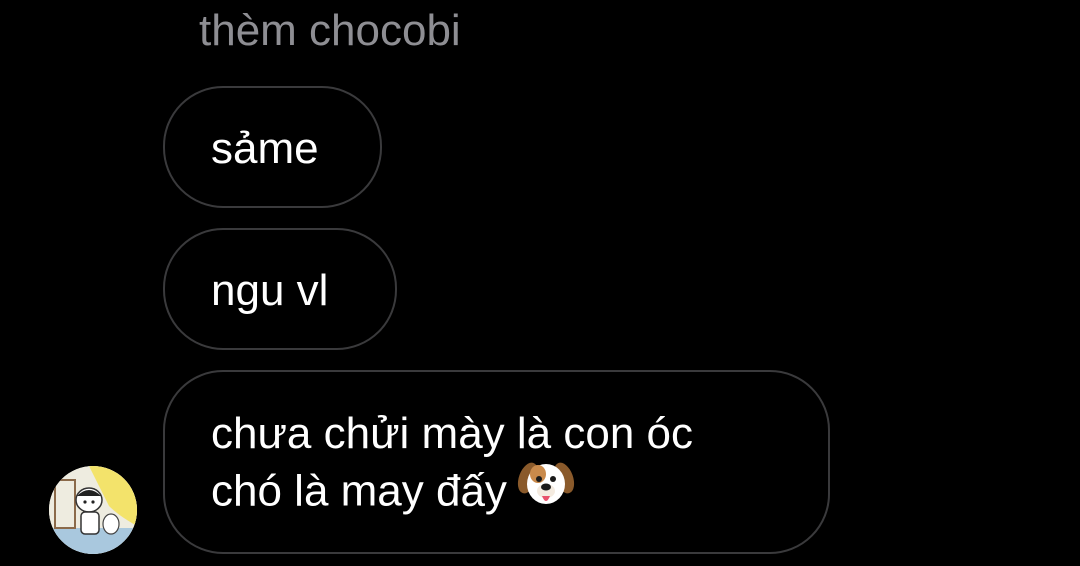 The image size is (1080, 566). Describe the element at coordinates (330, 30) in the screenshot. I see `previous-message-text: thèm chocobi` at that location.